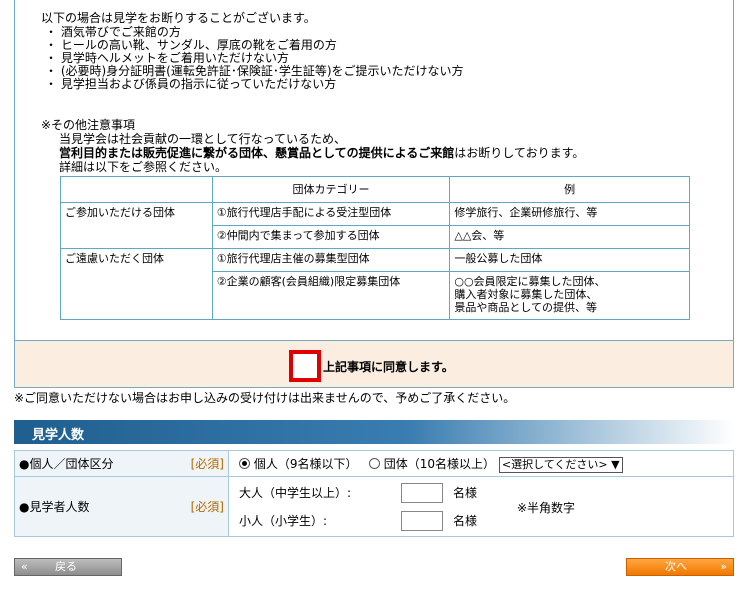  What do you see at coordinates (331, 237) in the screenshot?
I see `category-cell: ②仲間内で集まって参加する団体` at bounding box center [331, 237].